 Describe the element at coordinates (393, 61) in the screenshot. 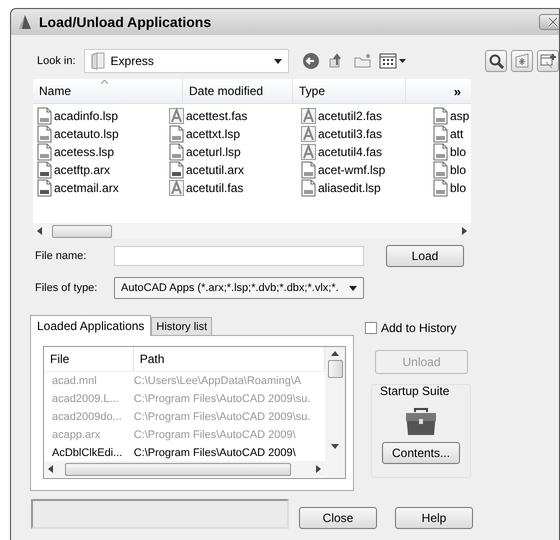

I see `view-menu-icon` at that location.